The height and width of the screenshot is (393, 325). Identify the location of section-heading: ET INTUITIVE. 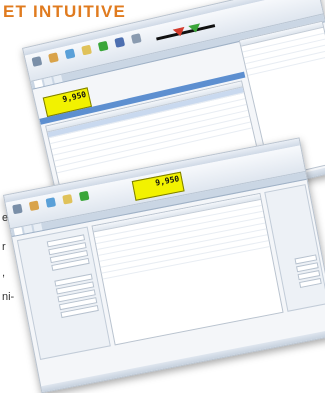
(65, 11).